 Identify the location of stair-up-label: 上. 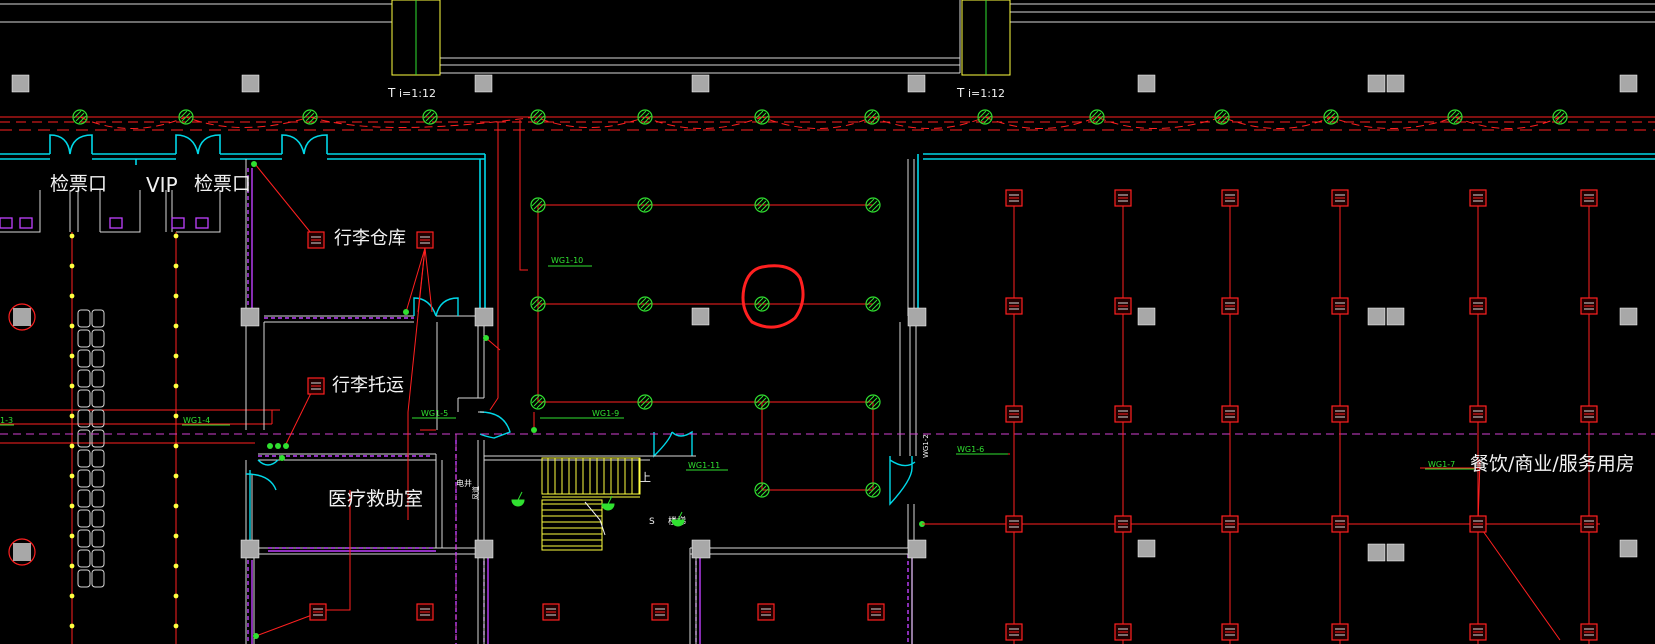
(645, 477).